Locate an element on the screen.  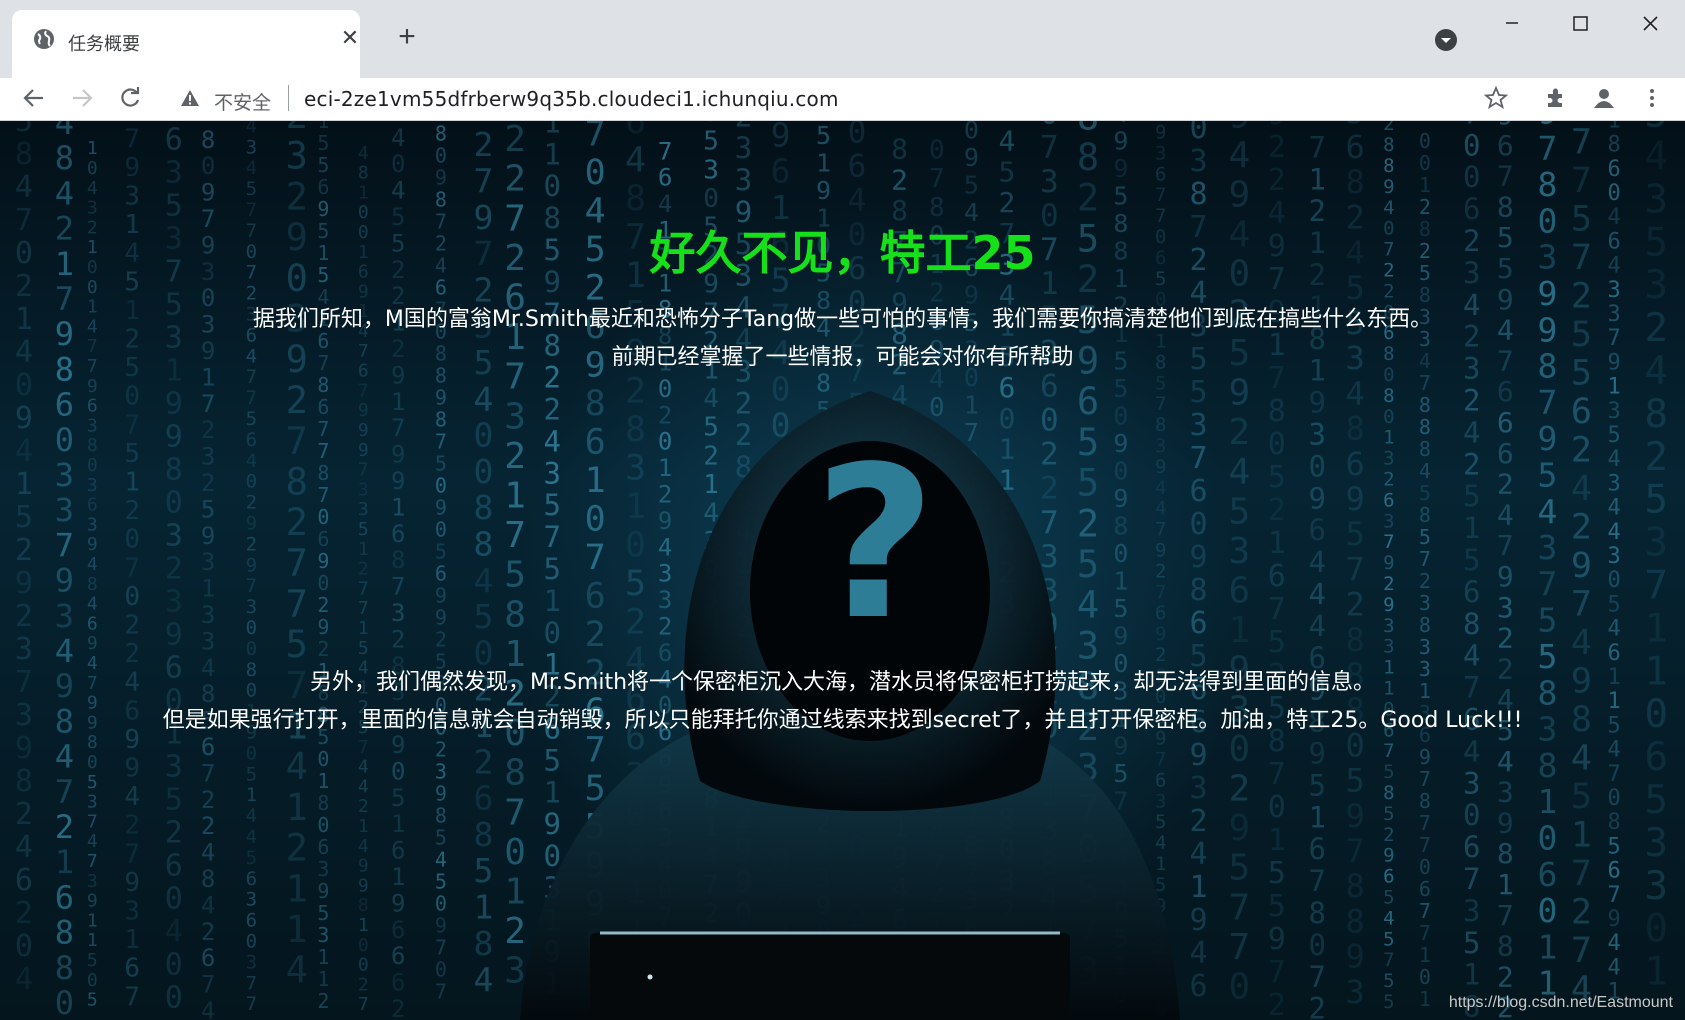
extensions-icon is located at coordinates (1556, 98).